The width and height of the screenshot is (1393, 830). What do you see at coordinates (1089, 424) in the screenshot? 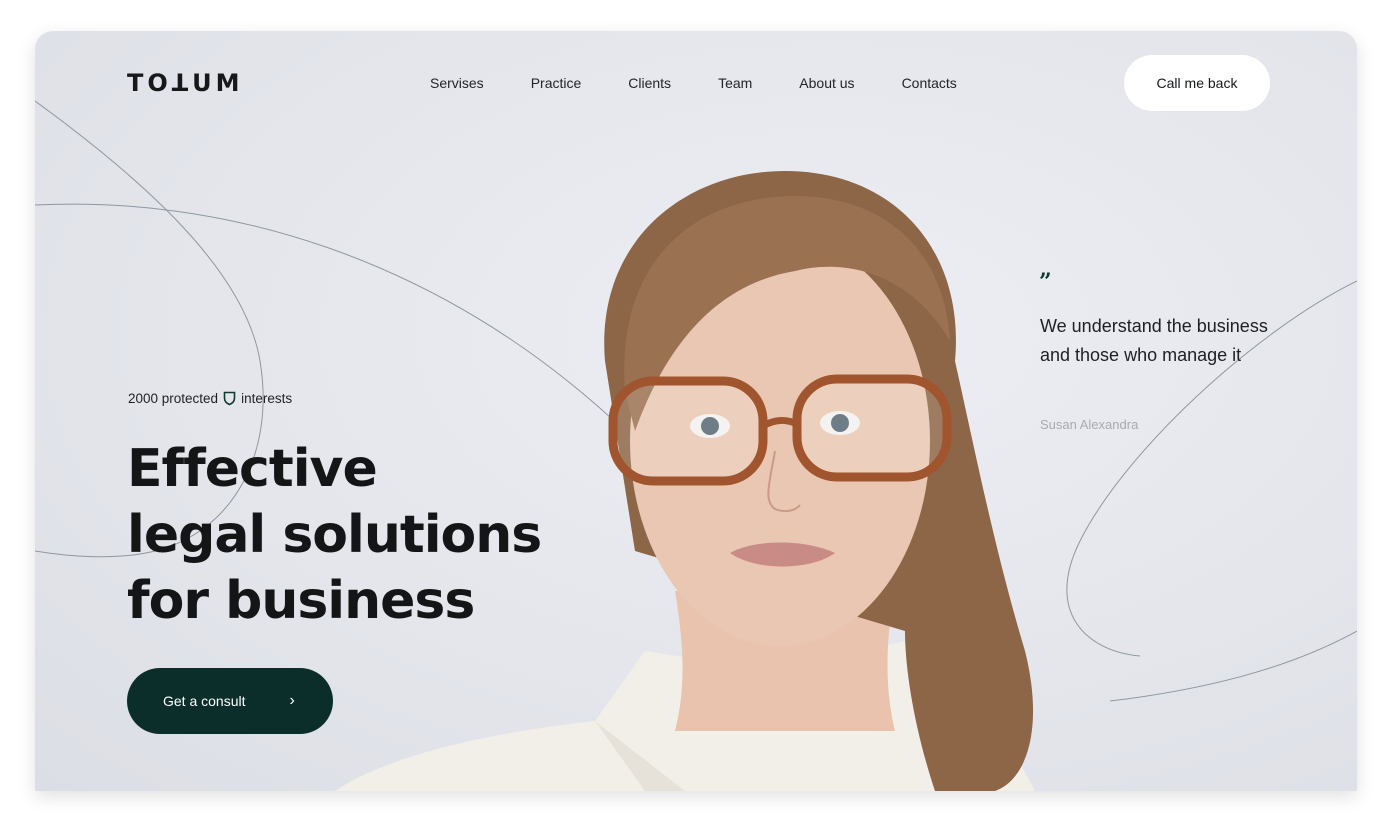
I see `testimonial-author: Susan Alexandra` at bounding box center [1089, 424].